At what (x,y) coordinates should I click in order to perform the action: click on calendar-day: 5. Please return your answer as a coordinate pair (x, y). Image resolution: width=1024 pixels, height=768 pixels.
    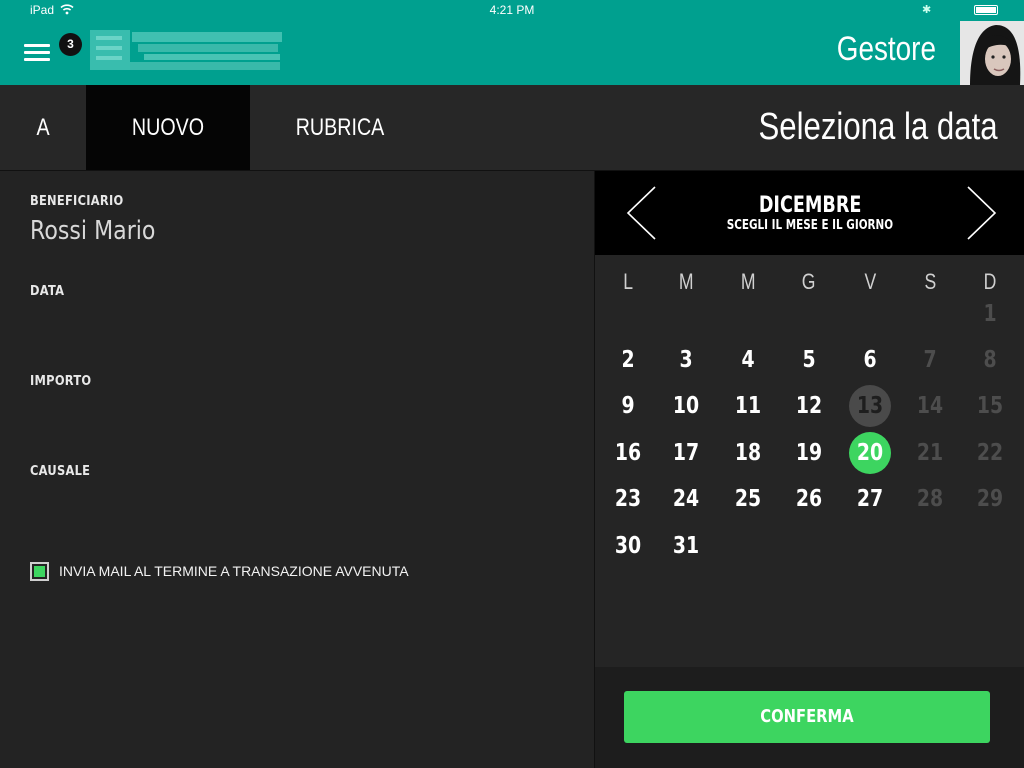
    Looking at the image, I should click on (809, 360).